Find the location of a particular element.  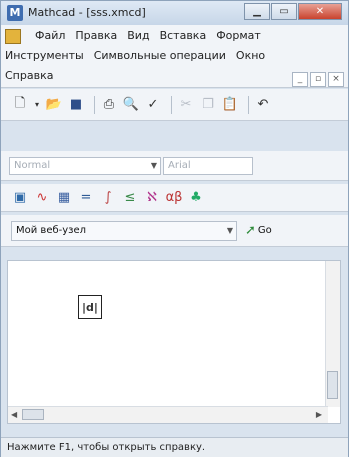

save-icon: ■ is located at coordinates (76, 105).